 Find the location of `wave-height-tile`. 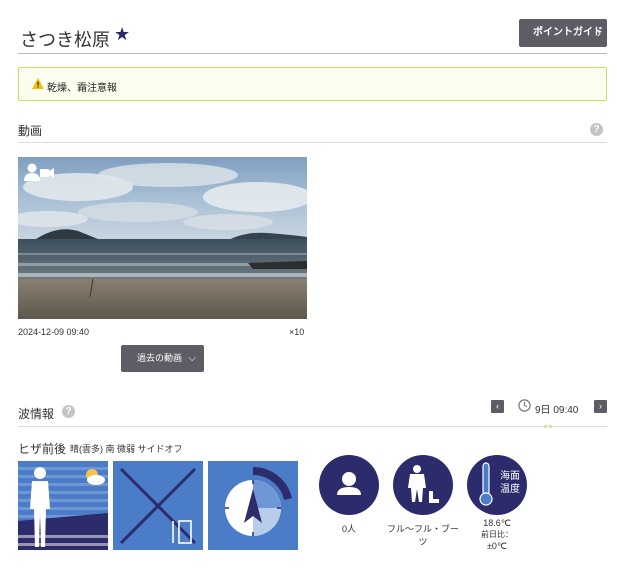

wave-height-tile is located at coordinates (63, 505).